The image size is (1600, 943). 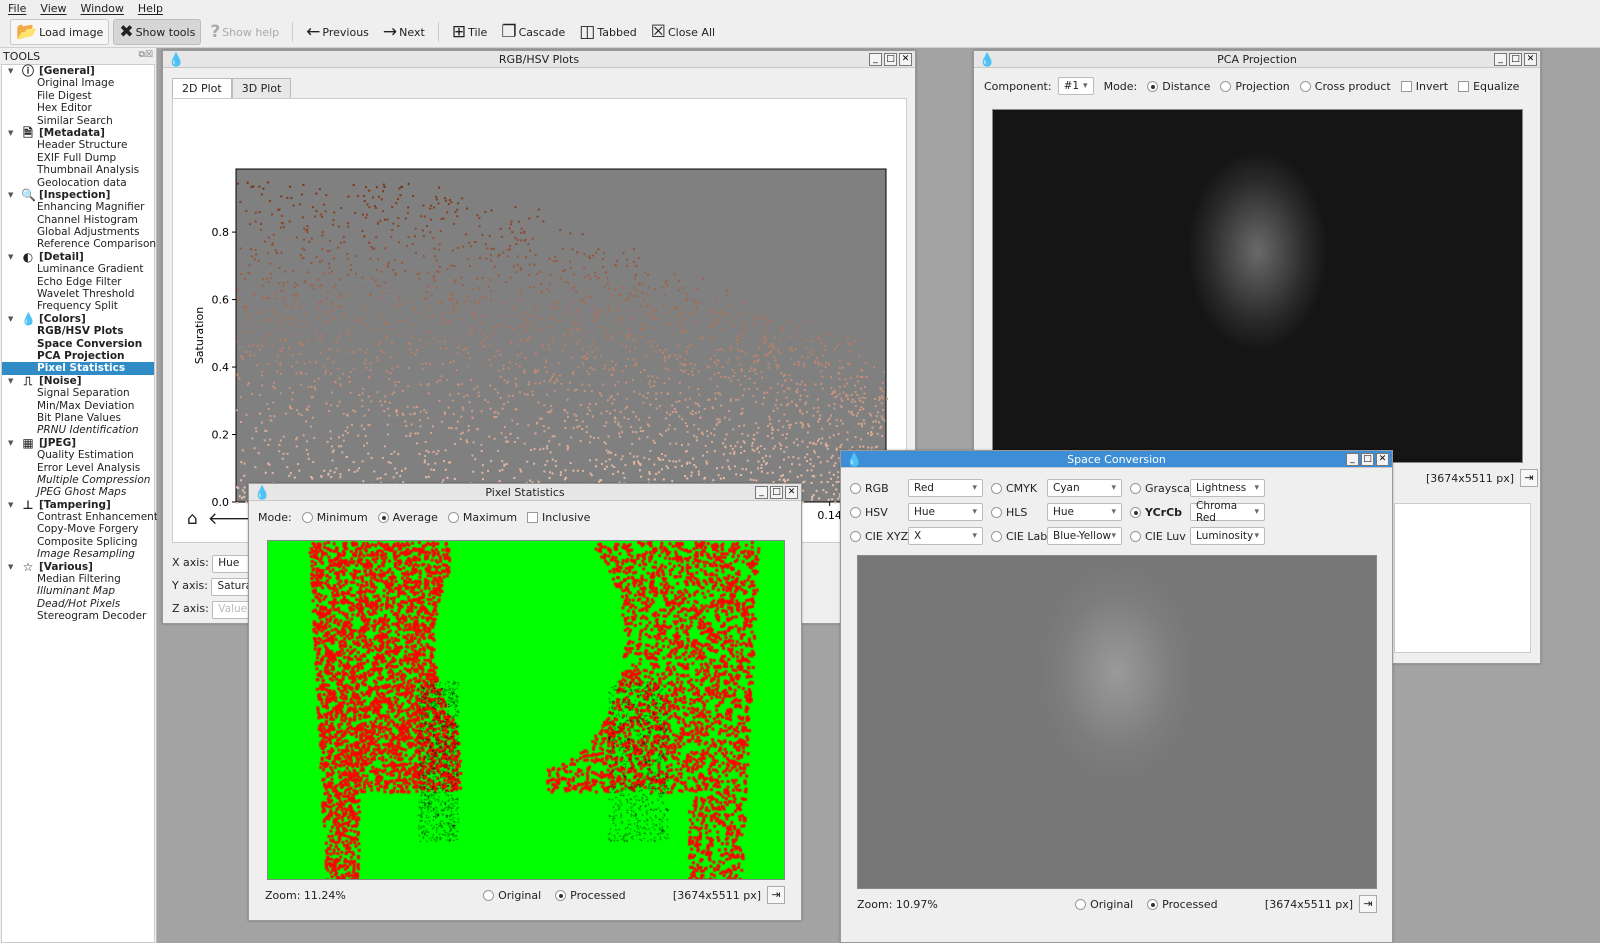 I want to click on tree-item: Quality Estimation, so click(x=78, y=455).